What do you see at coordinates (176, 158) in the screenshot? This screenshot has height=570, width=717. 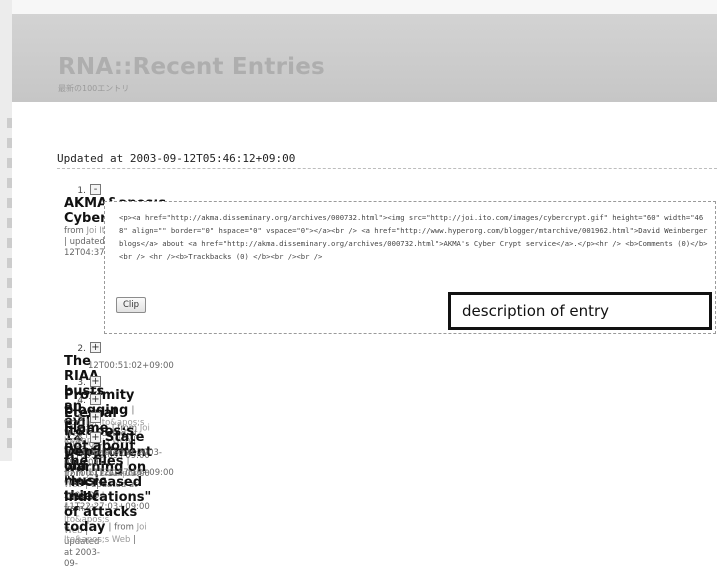 I see `updated-heading: Updated at 2003-09-12T05:46:12+09:00` at bounding box center [176, 158].